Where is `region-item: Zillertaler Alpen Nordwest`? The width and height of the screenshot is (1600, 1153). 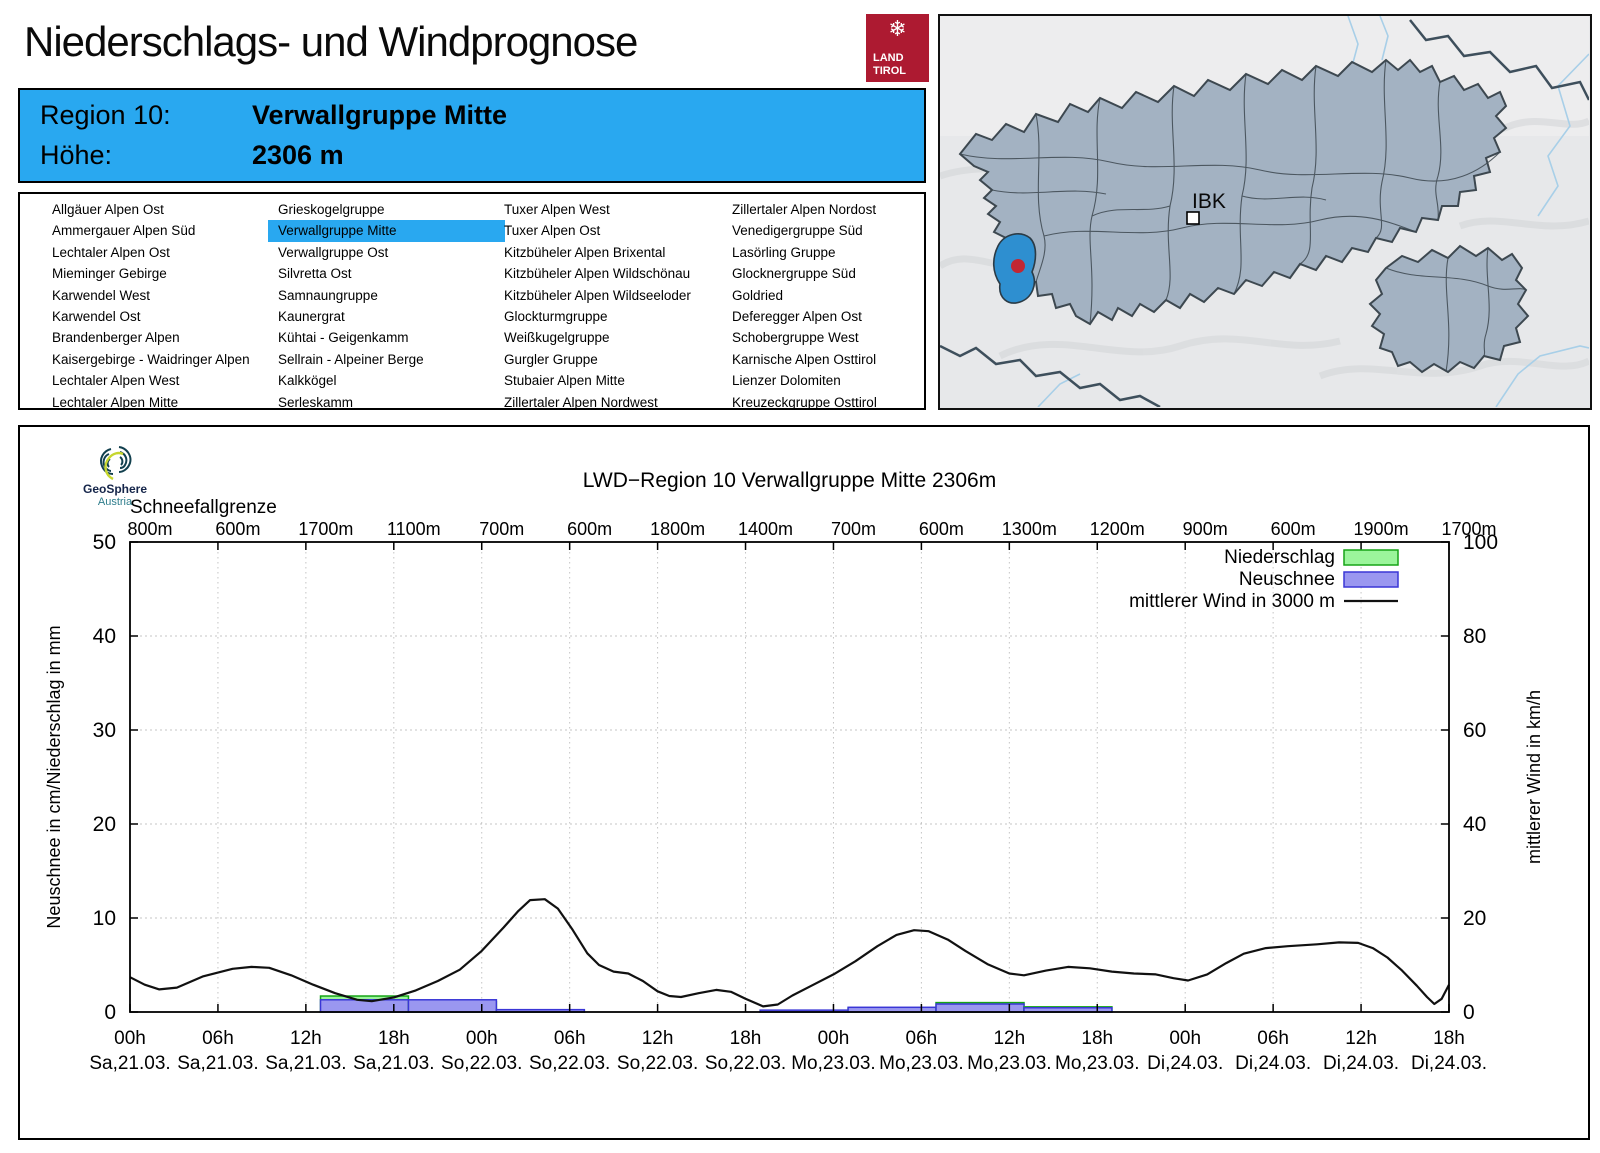
region-item: Zillertaler Alpen Nordwest is located at coordinates (611, 402).